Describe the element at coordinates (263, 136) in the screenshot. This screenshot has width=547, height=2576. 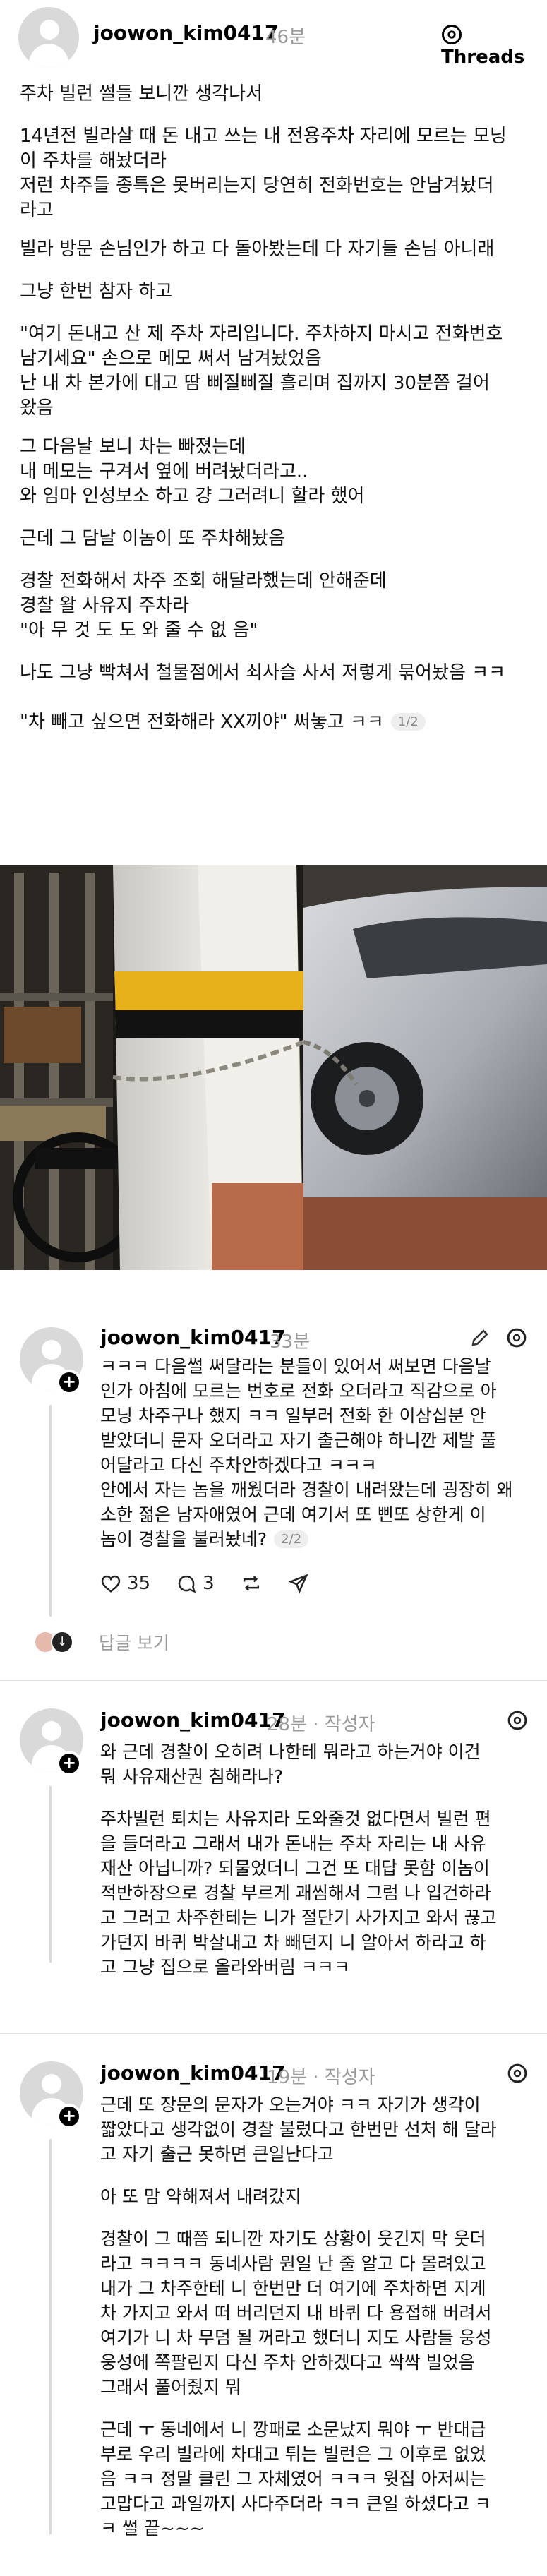
I see `post-text-line: 14년전 빌라살 때 돈 내고 쓰는 내 전용주차 자리에 모르는 모닝` at that location.